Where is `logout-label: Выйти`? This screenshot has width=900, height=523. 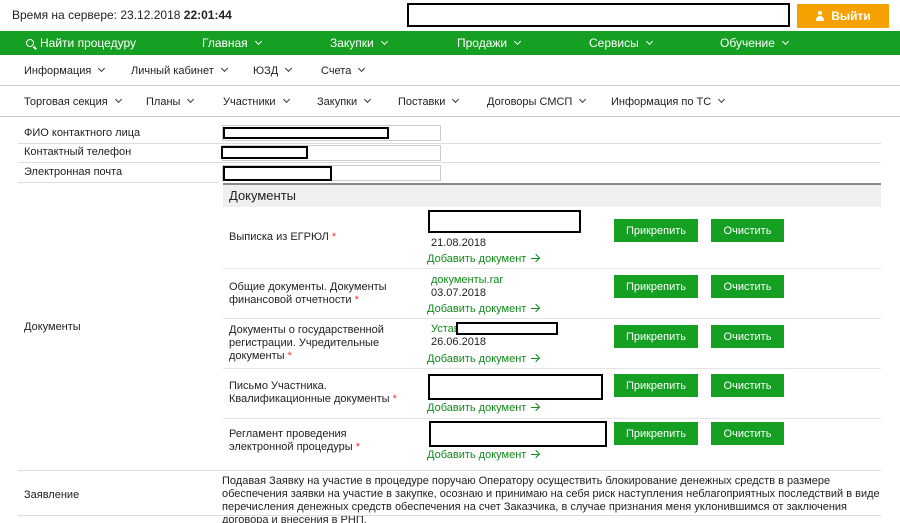
logout-label: Выйти is located at coordinates (851, 16).